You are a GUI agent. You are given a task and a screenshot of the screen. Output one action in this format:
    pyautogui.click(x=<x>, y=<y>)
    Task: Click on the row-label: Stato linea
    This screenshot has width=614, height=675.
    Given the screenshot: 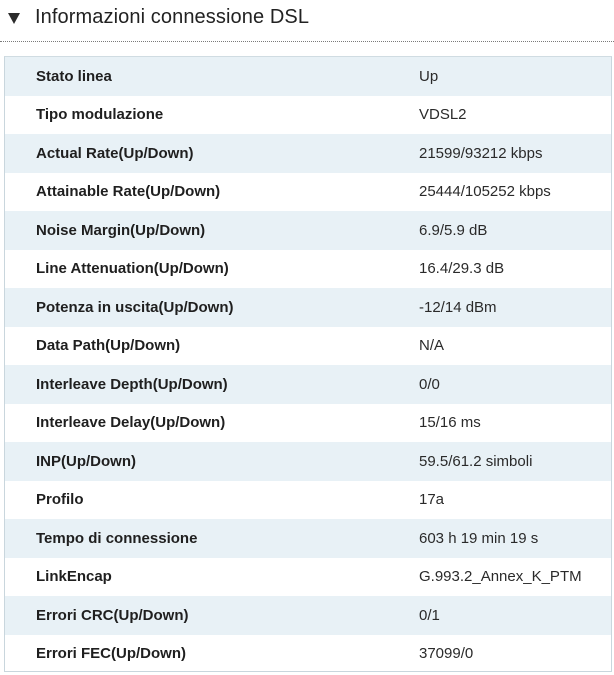 What is the action you would take?
    pyautogui.click(x=74, y=76)
    